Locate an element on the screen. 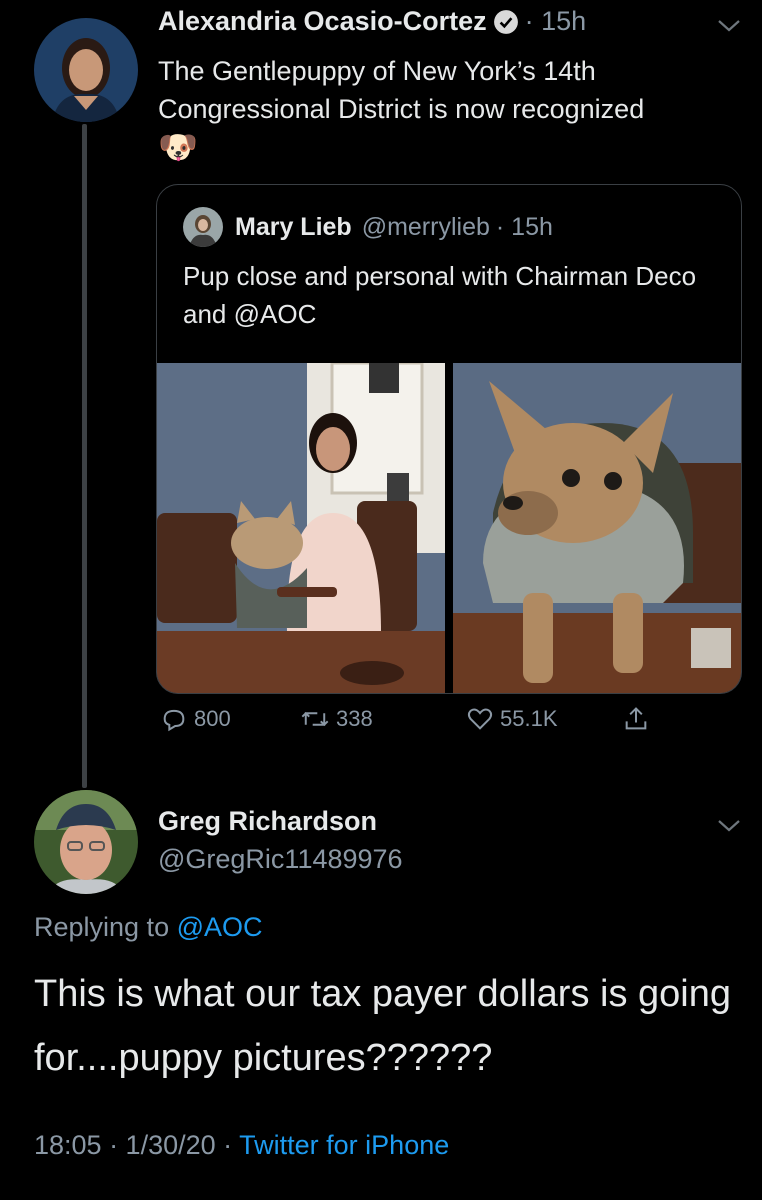  puppy-emoji: 🐶 is located at coordinates (178, 147).